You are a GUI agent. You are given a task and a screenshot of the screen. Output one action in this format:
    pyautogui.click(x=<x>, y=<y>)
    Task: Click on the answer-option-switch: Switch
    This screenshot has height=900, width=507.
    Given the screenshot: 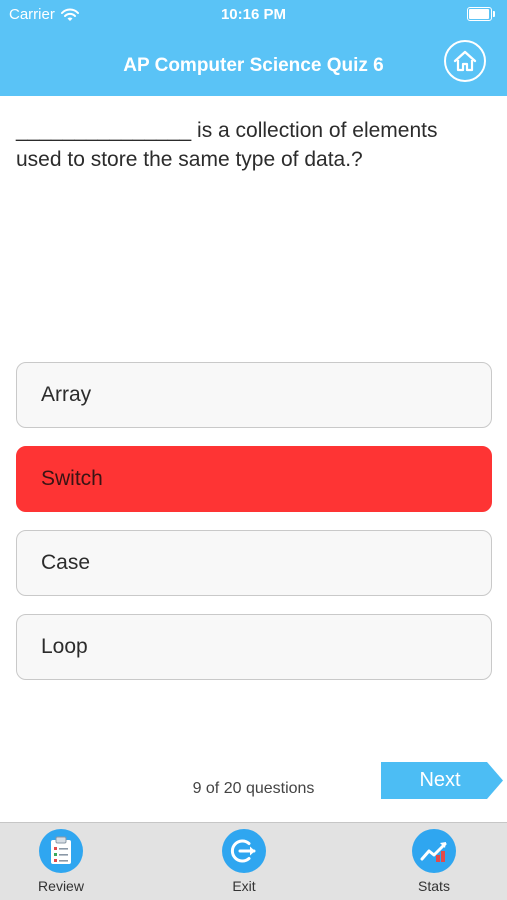 What is the action you would take?
    pyautogui.click(x=254, y=479)
    